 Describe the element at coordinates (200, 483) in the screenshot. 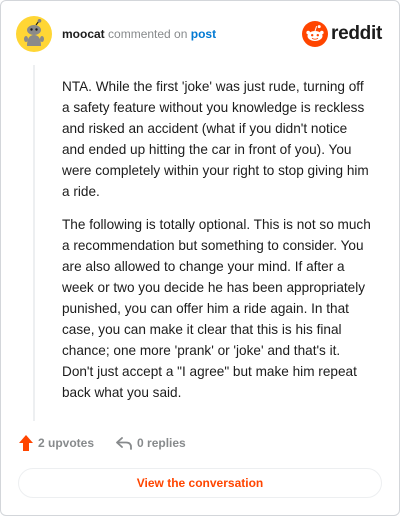

I see `view-conversation-button: View the conversation` at that location.